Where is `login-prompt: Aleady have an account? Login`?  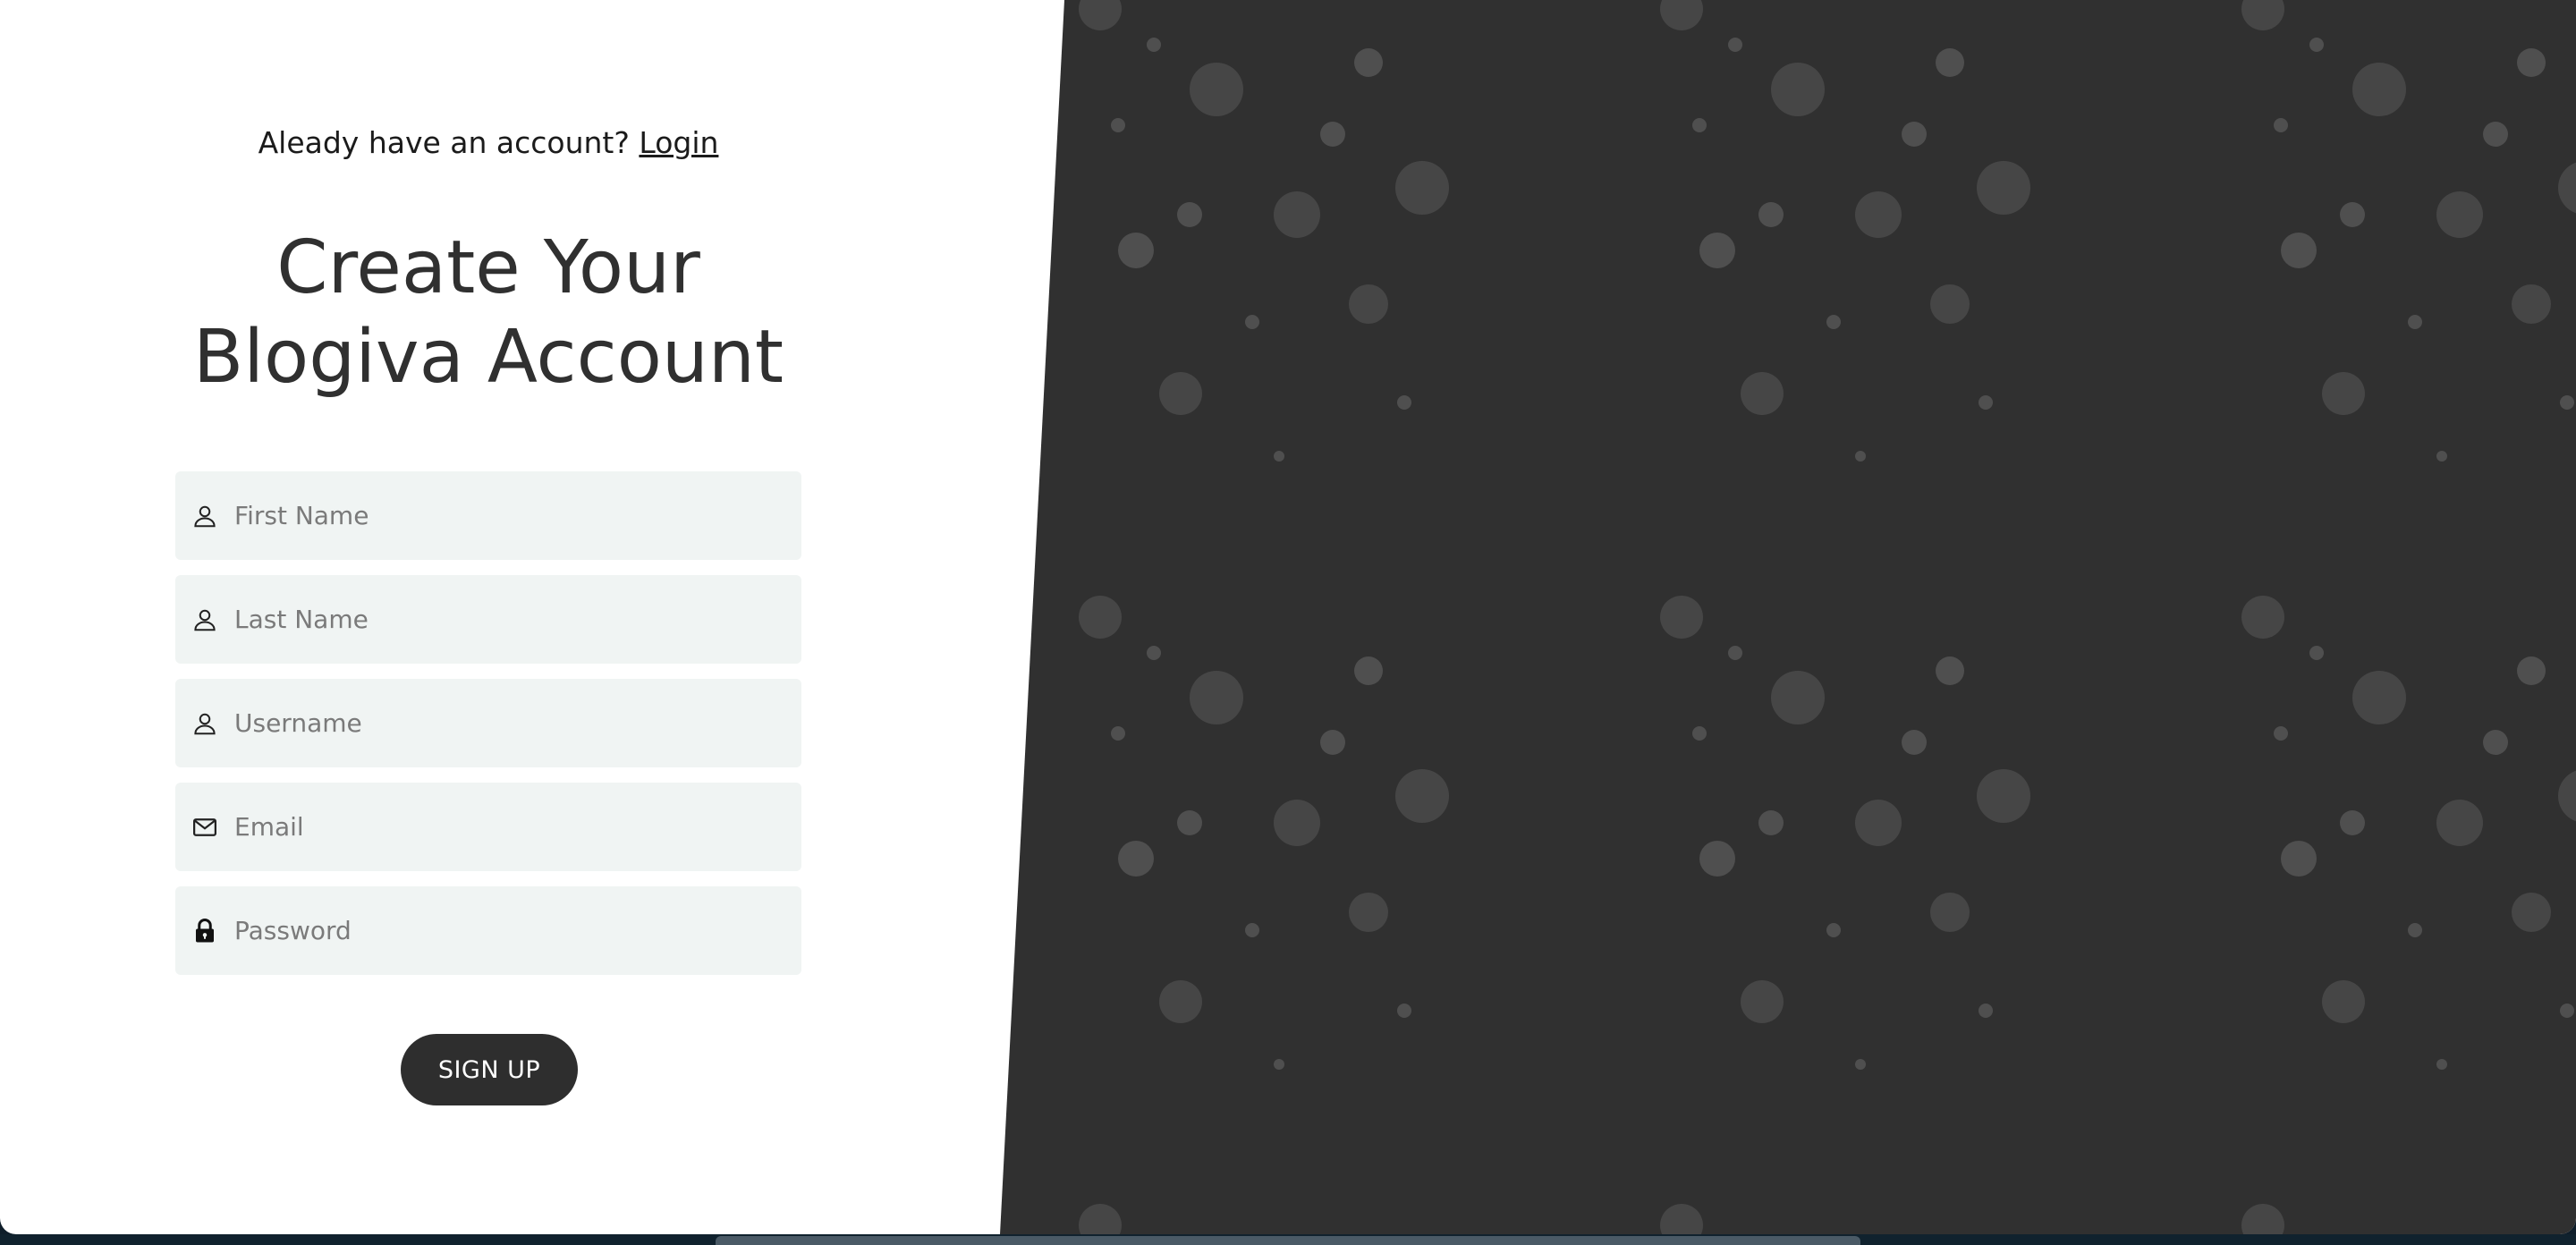
login-prompt: Aleady have an account? Login is located at coordinates (488, 142).